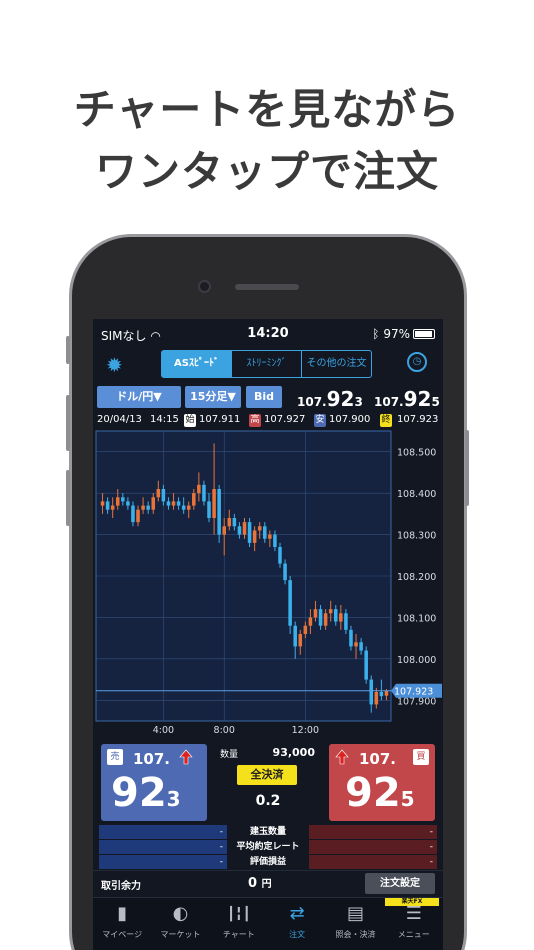 This screenshot has width=534, height=950. I want to click on position-summary: - 建玉数量 - - 平均約定レート - - 評価損益 -, so click(268, 846).